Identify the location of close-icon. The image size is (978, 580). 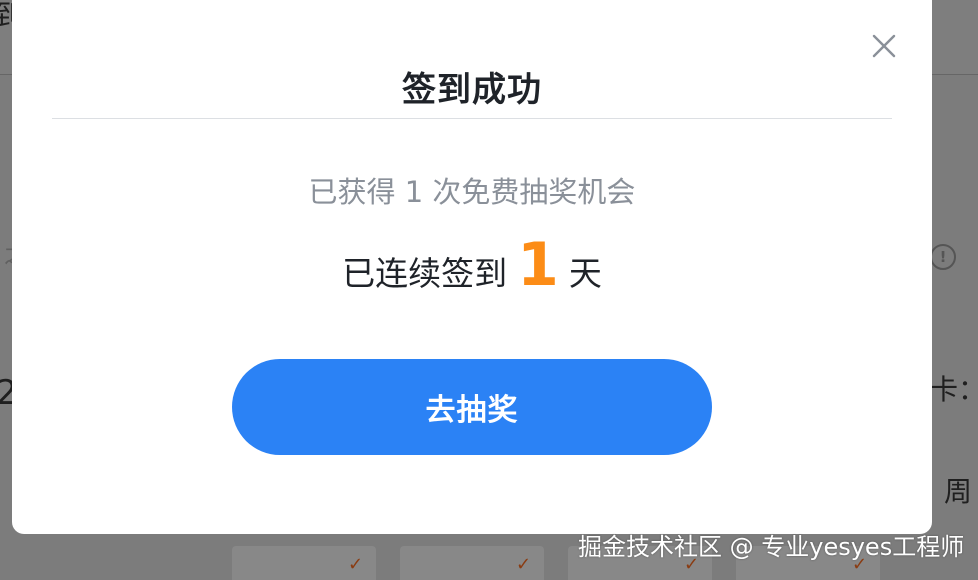
(884, 46).